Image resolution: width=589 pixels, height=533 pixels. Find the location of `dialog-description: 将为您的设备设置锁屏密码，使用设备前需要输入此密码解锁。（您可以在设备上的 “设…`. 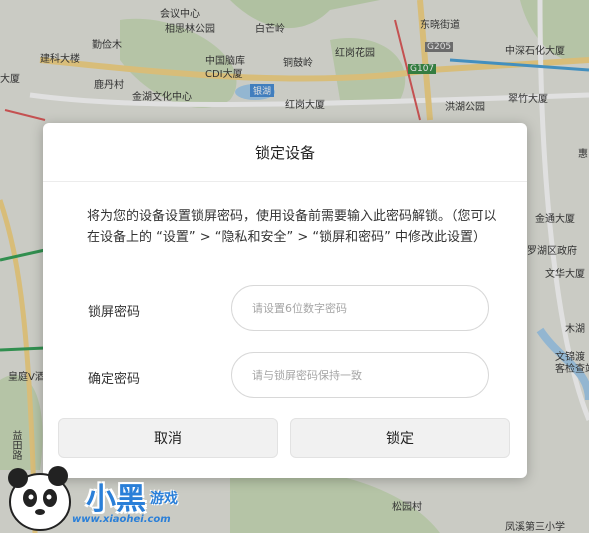

dialog-description: 将为您的设备设置锁屏密码，使用设备前需要输入此密码解锁。（您可以在设备上的 “设… is located at coordinates (292, 227).